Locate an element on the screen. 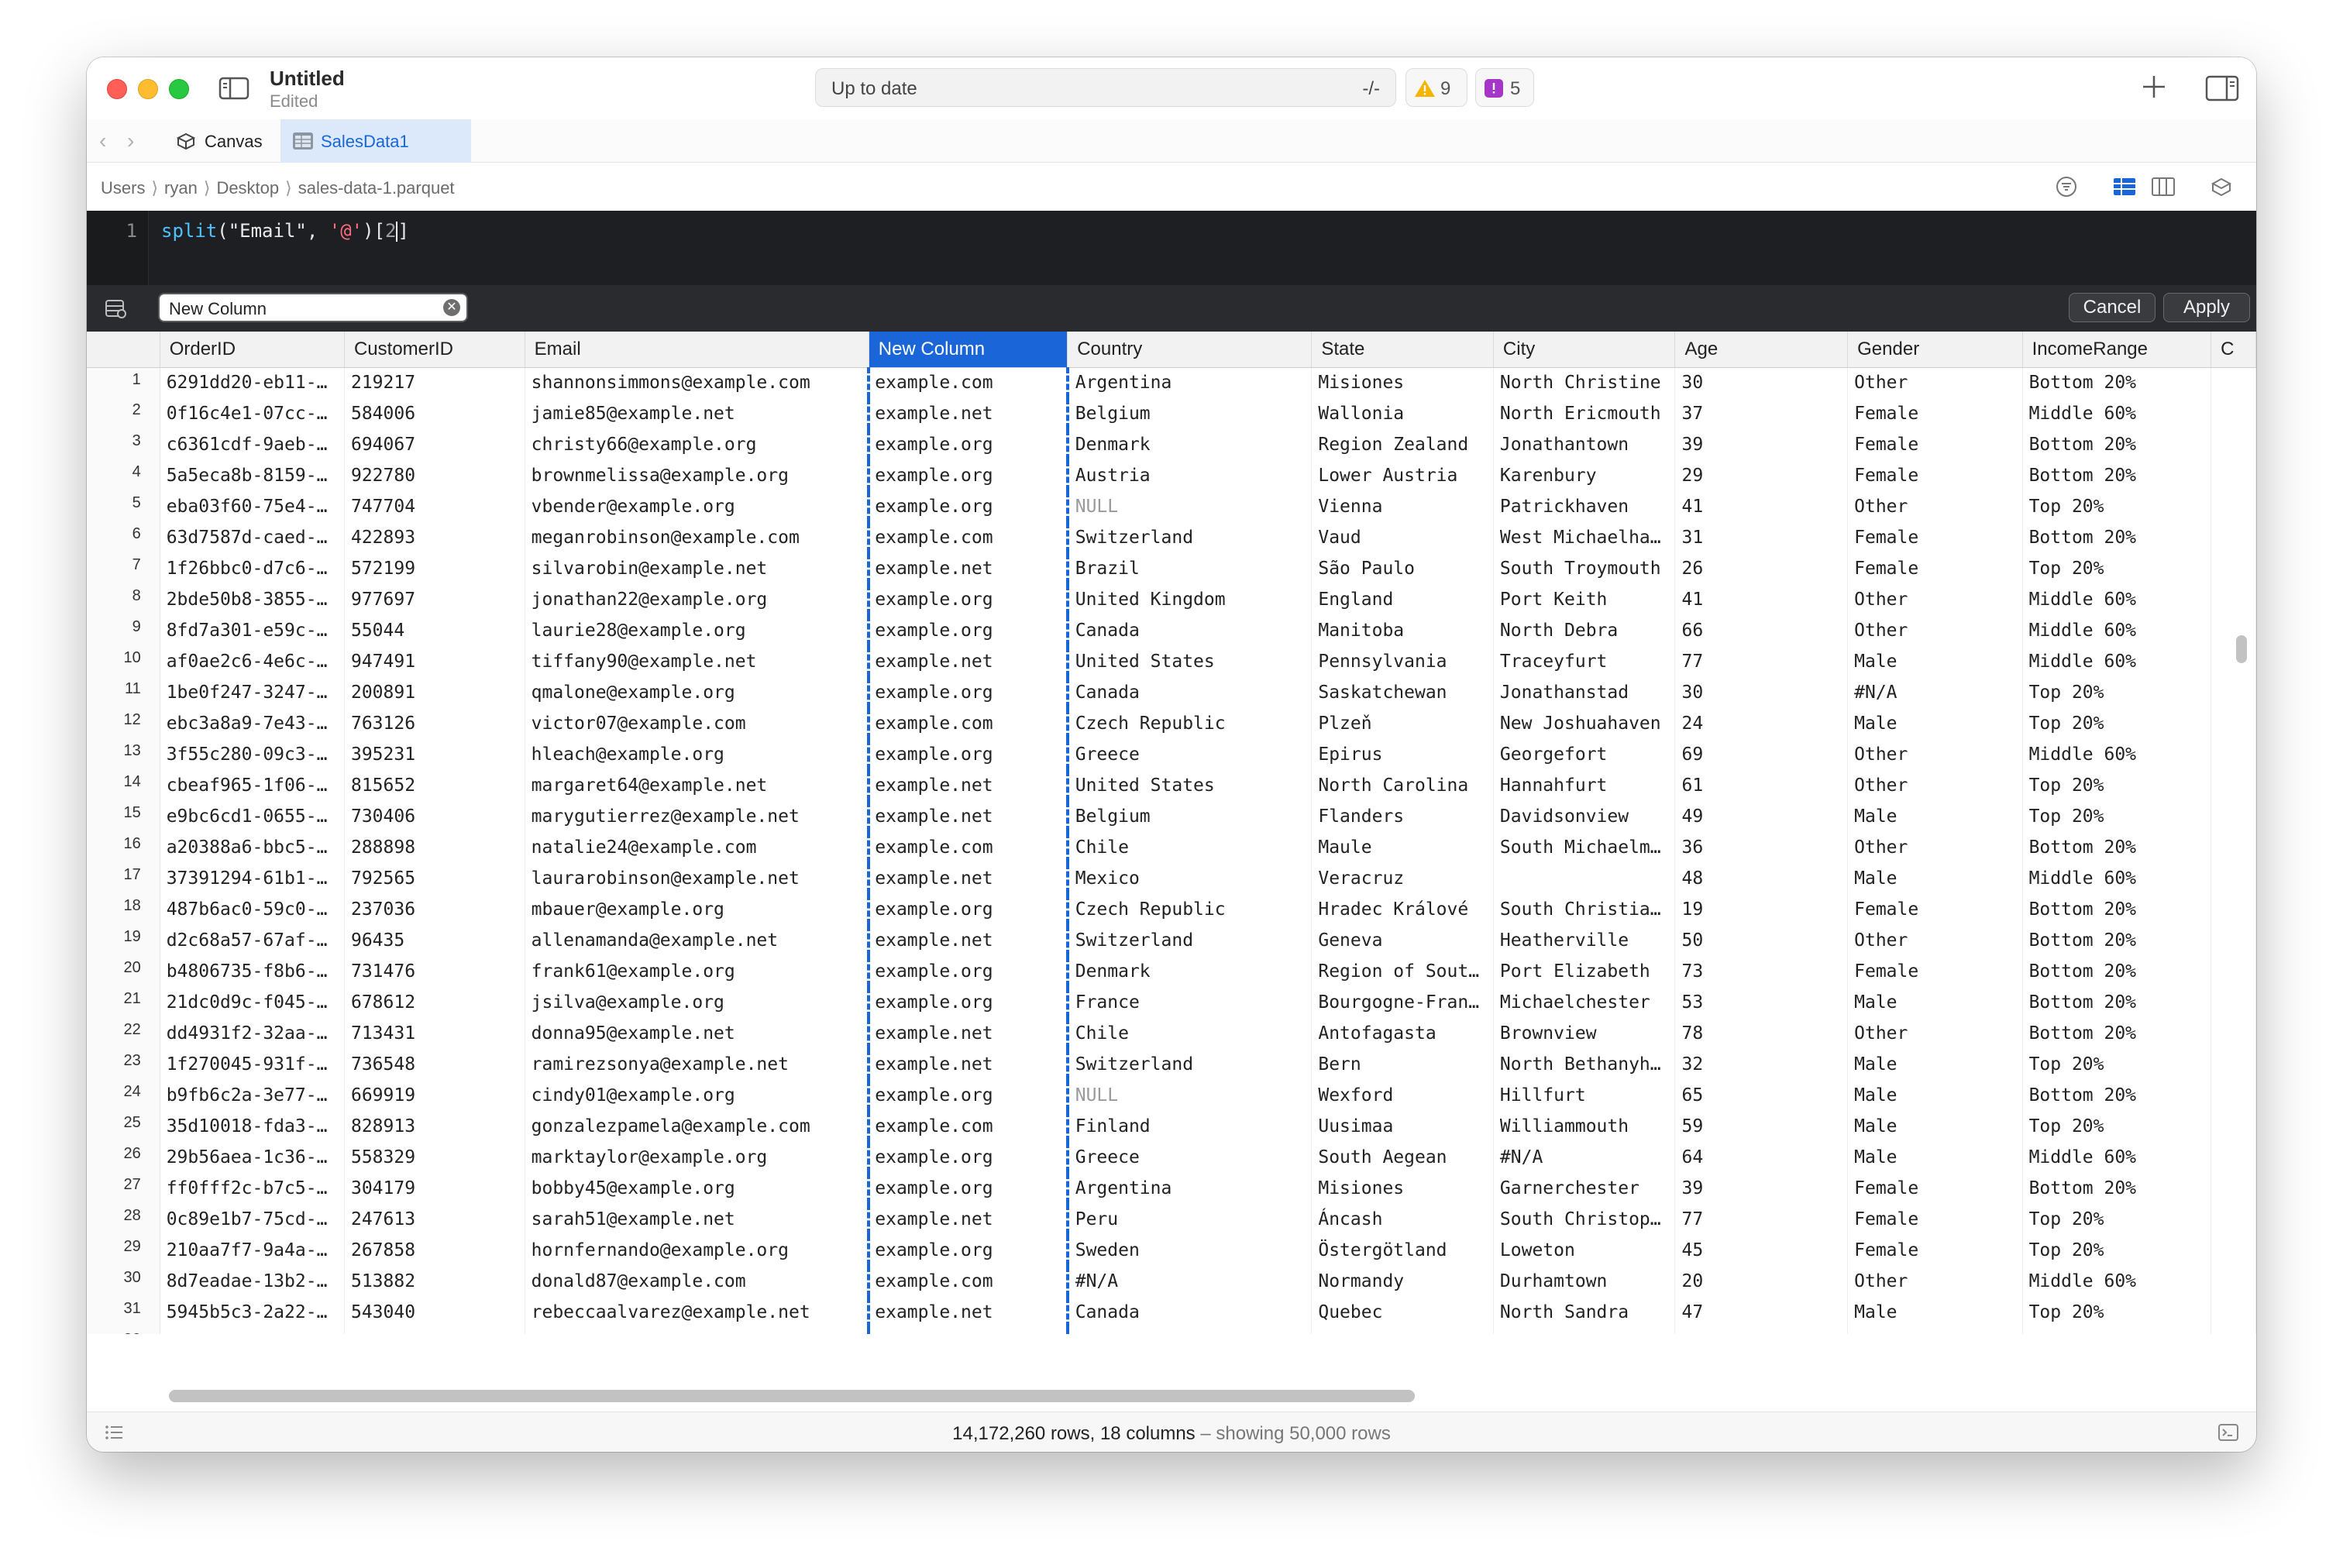  table-cell: 947491 is located at coordinates (434, 661).